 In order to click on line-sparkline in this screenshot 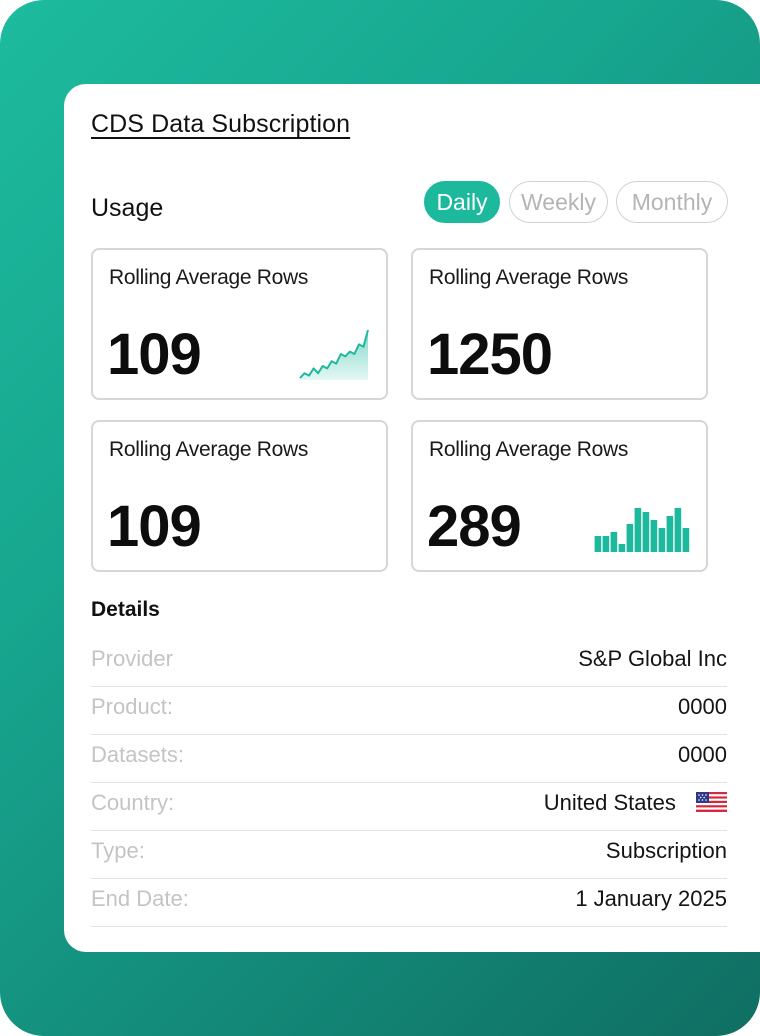, I will do `click(334, 354)`.